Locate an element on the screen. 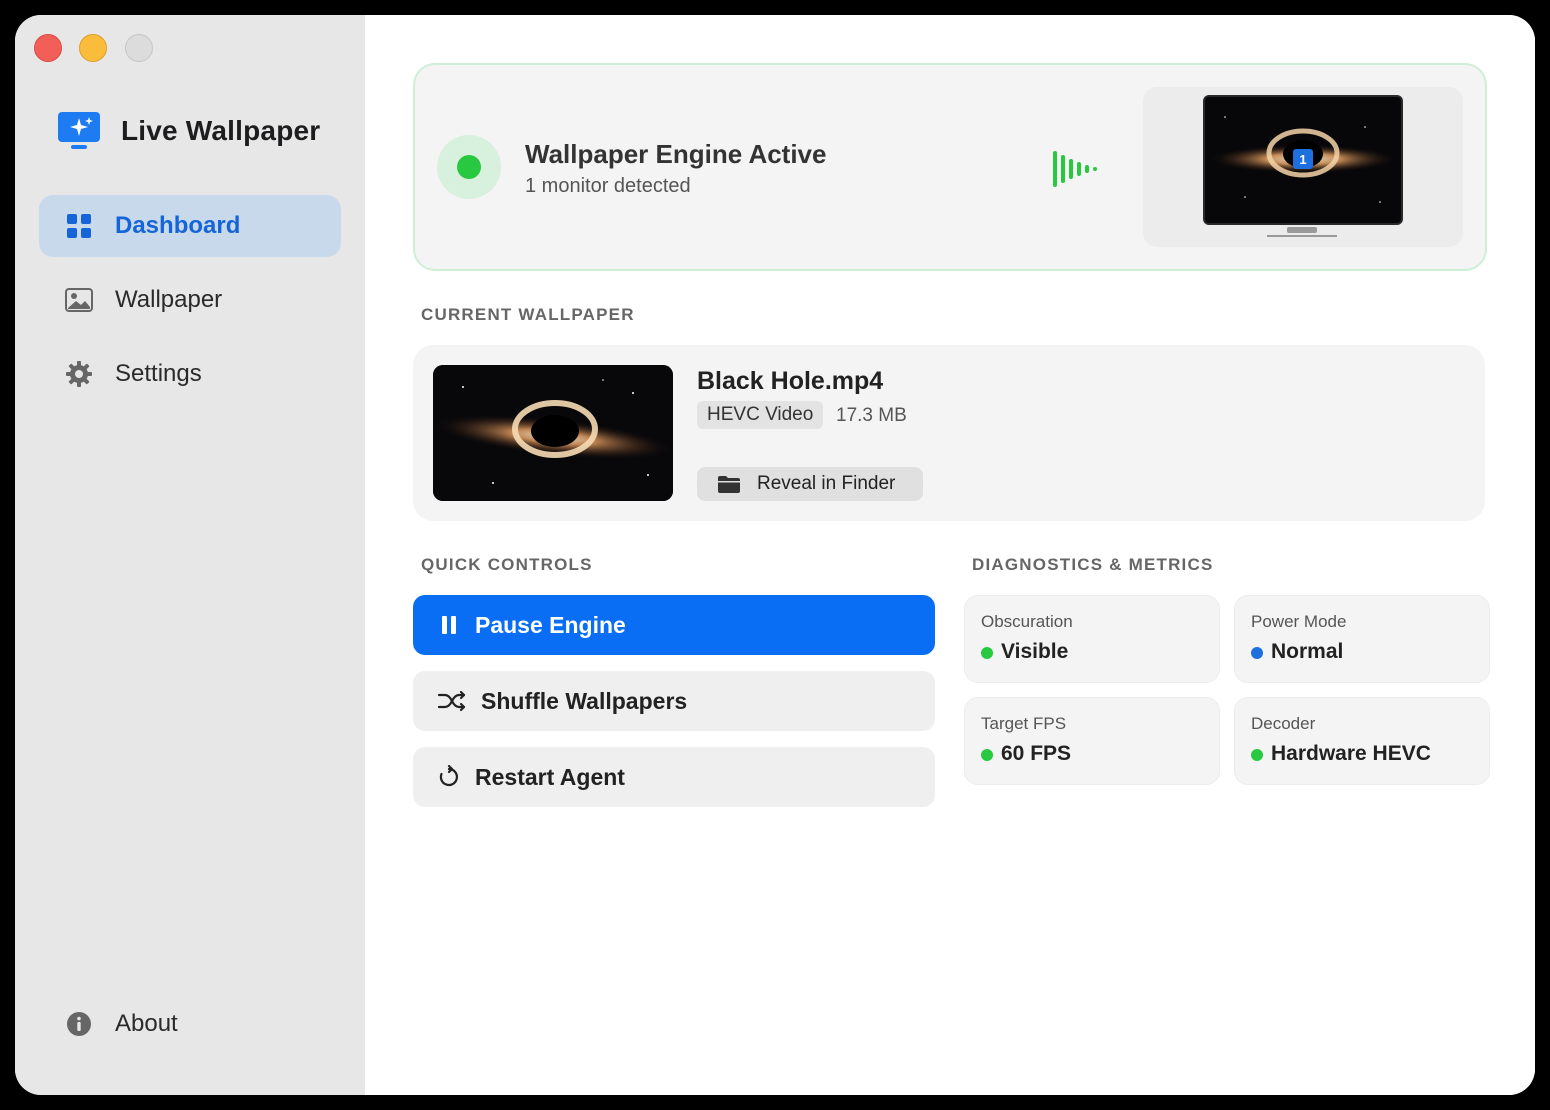 The height and width of the screenshot is (1110, 1550). sidebar-item-settings: Settings is located at coordinates (190, 374).